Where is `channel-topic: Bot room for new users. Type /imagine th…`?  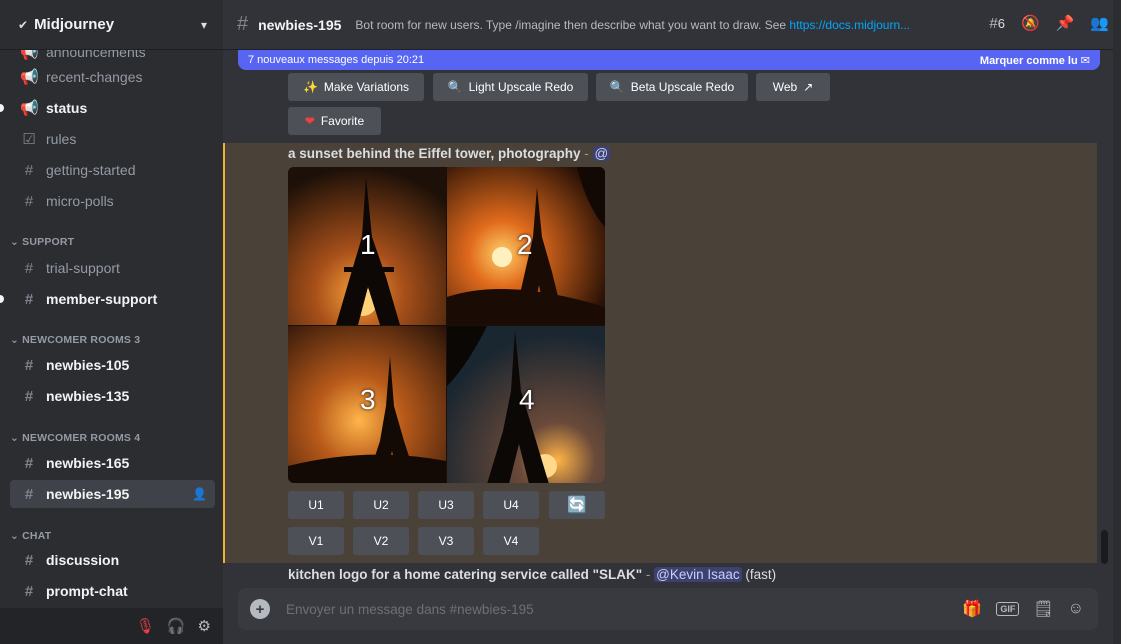
channel-topic: Bot room for new users. Type /imagine th… is located at coordinates (640, 25).